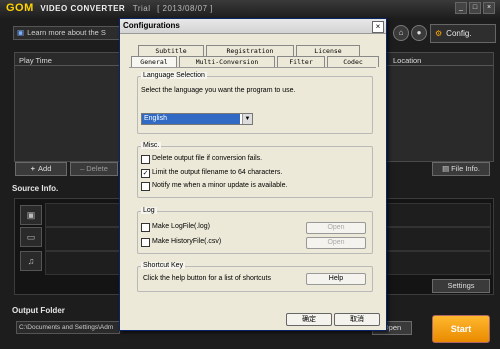 Image resolution: width=500 pixels, height=349 pixels. What do you see at coordinates (31, 261) in the screenshot?
I see `music-note-icon: ♫` at bounding box center [31, 261].